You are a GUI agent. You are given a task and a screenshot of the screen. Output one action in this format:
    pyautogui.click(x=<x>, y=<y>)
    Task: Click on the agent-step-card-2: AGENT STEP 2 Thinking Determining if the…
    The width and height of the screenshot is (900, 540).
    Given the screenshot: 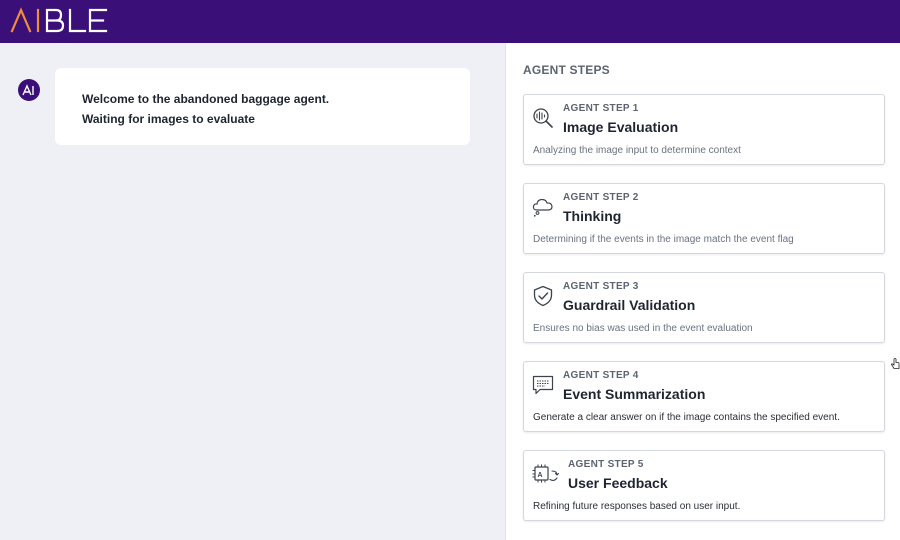 What is the action you would take?
    pyautogui.click(x=704, y=218)
    